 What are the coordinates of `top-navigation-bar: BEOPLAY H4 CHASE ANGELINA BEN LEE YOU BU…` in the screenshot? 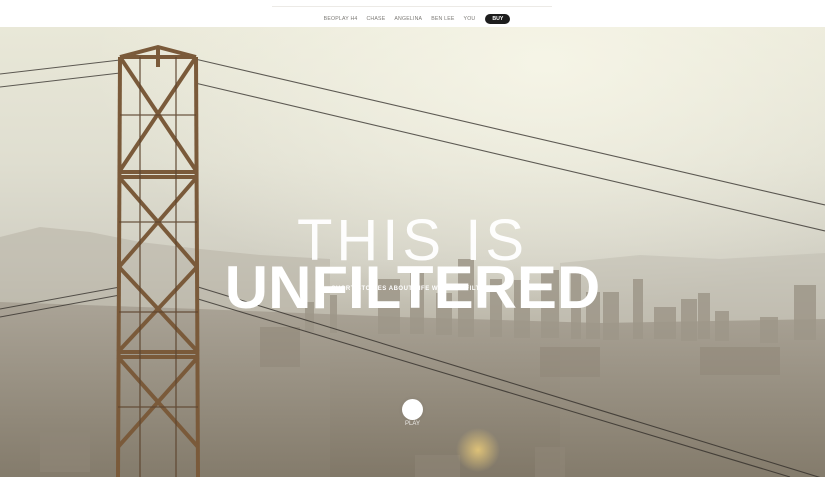 It's located at (412, 13).